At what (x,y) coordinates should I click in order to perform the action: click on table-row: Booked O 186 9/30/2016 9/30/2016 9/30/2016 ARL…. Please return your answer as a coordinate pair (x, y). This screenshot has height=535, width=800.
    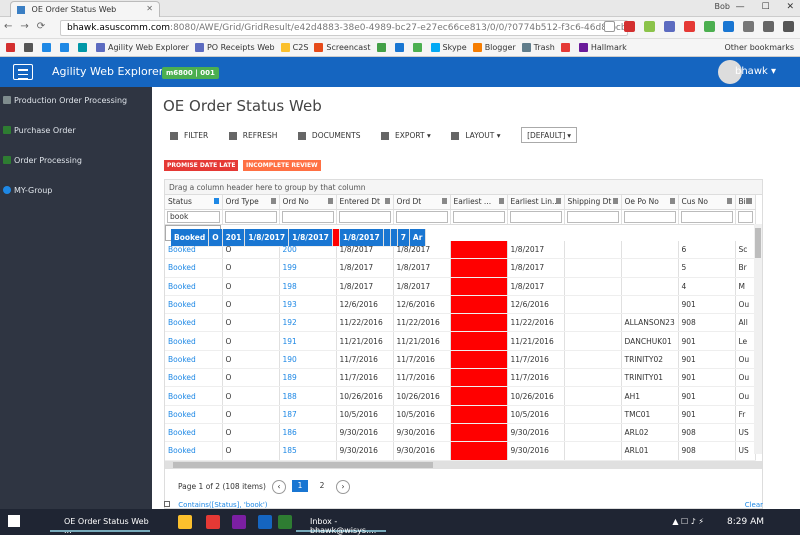
    Looking at the image, I should click on (460, 433).